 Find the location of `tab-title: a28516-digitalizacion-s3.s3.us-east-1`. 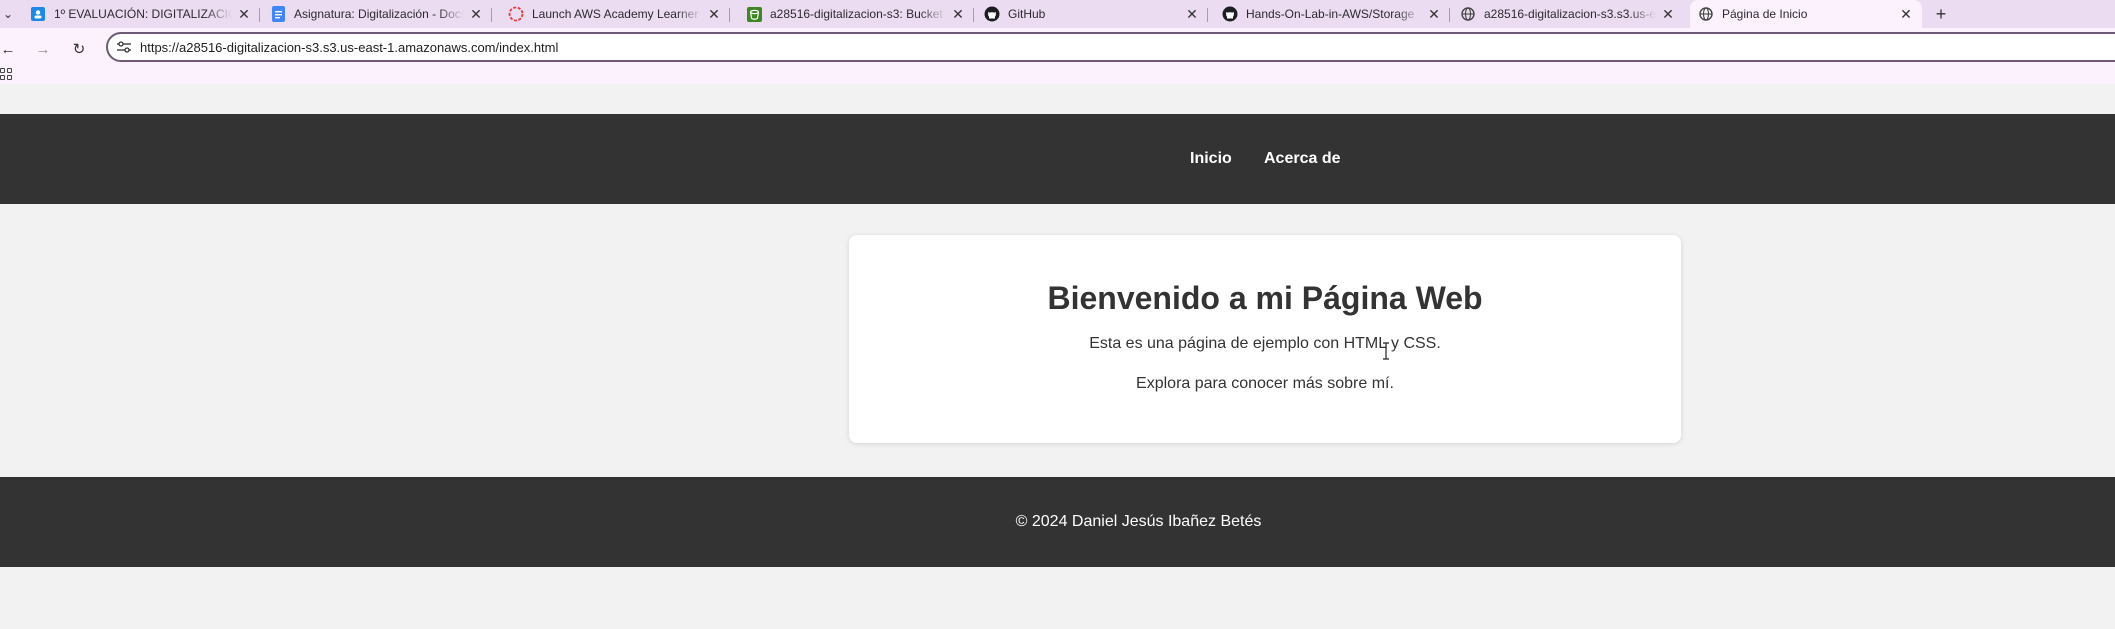

tab-title: a28516-digitalizacion-s3.s3.us-east-1 is located at coordinates (1570, 14).